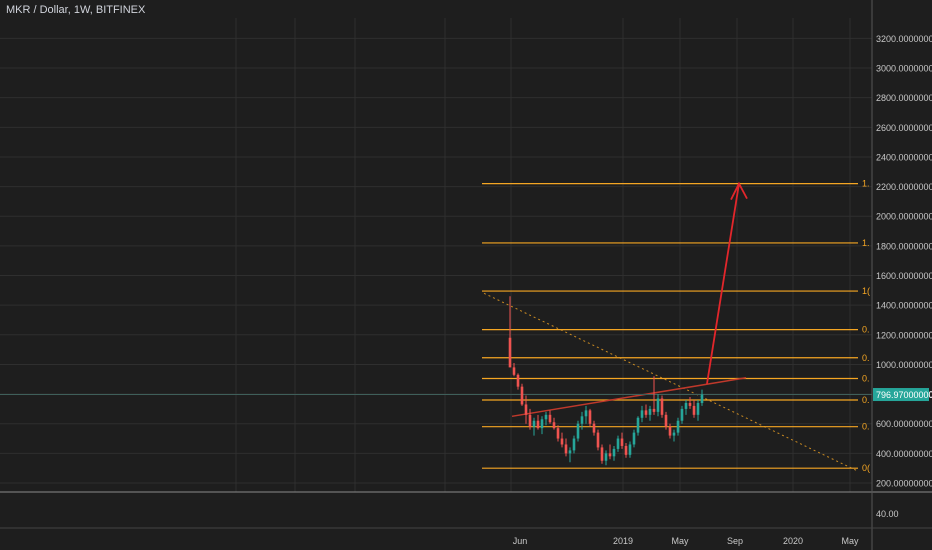  Describe the element at coordinates (629, 397) in the screenshot. I see `ascending-trendline` at that location.